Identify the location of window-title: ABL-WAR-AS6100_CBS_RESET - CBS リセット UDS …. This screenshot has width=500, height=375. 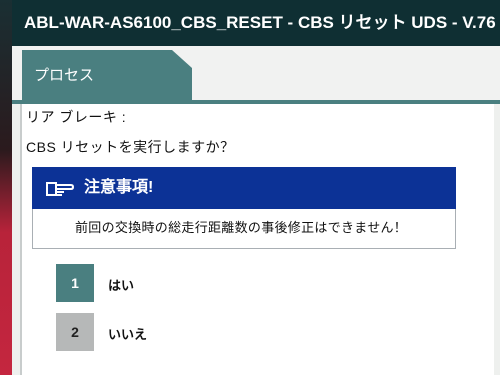
(256, 23).